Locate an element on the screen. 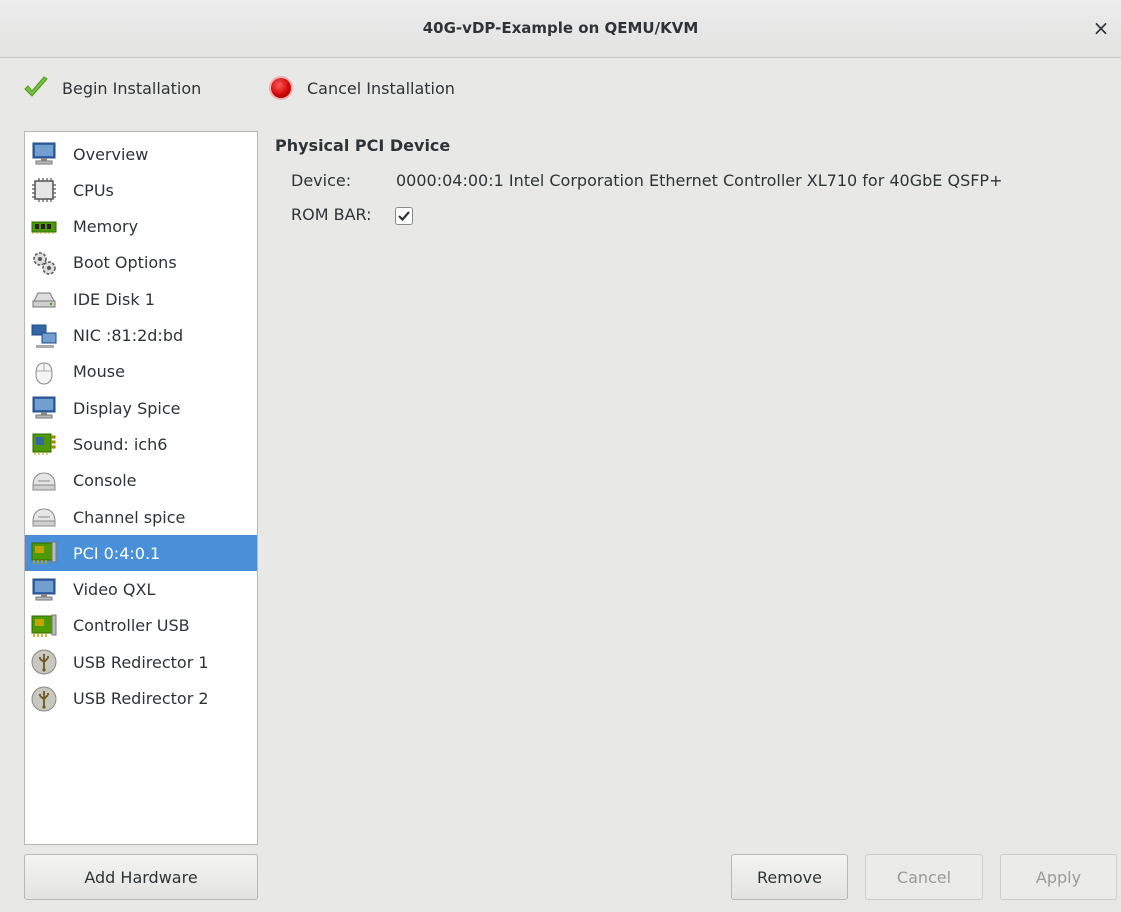  sidebar-item-label: Controller USB is located at coordinates (131, 626).